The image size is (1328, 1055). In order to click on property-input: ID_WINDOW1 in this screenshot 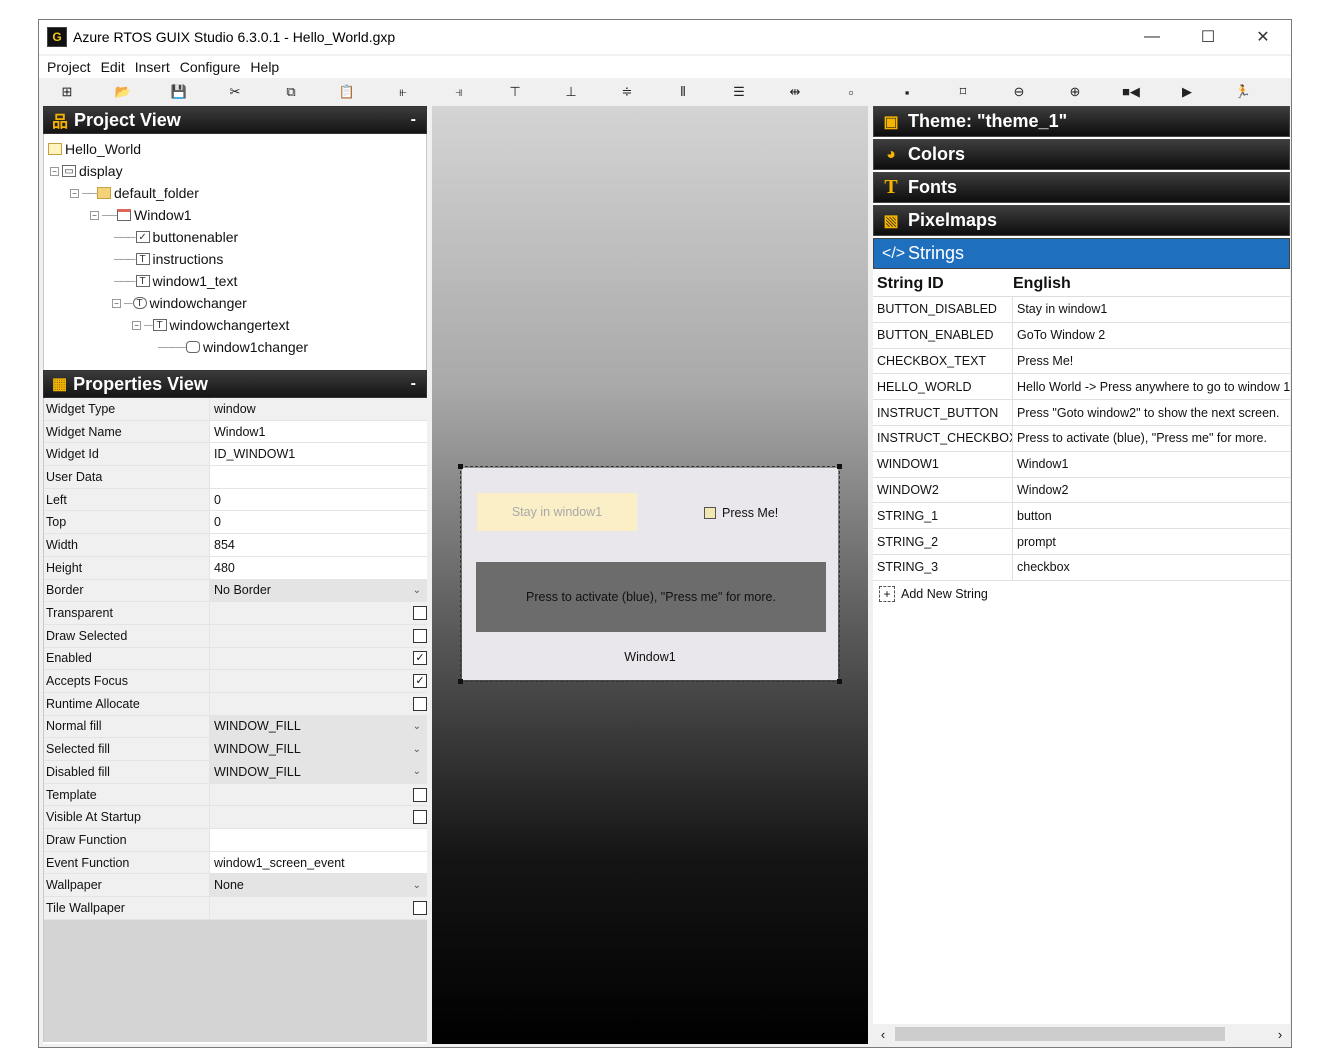, I will do `click(318, 454)`.